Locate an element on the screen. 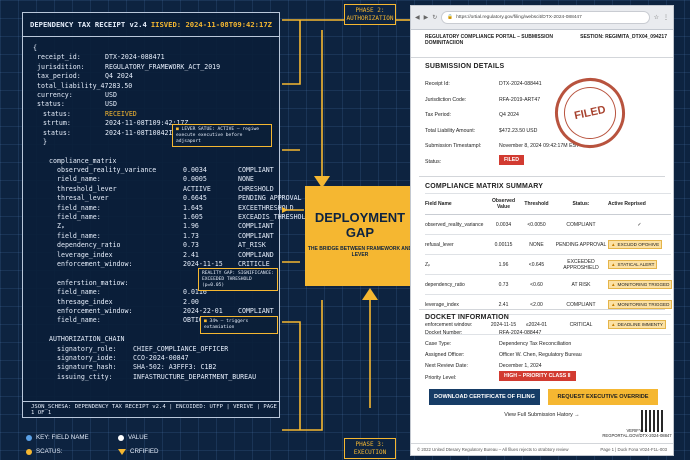  detail-label: Jurisdiction Code: is located at coordinates (446, 99).